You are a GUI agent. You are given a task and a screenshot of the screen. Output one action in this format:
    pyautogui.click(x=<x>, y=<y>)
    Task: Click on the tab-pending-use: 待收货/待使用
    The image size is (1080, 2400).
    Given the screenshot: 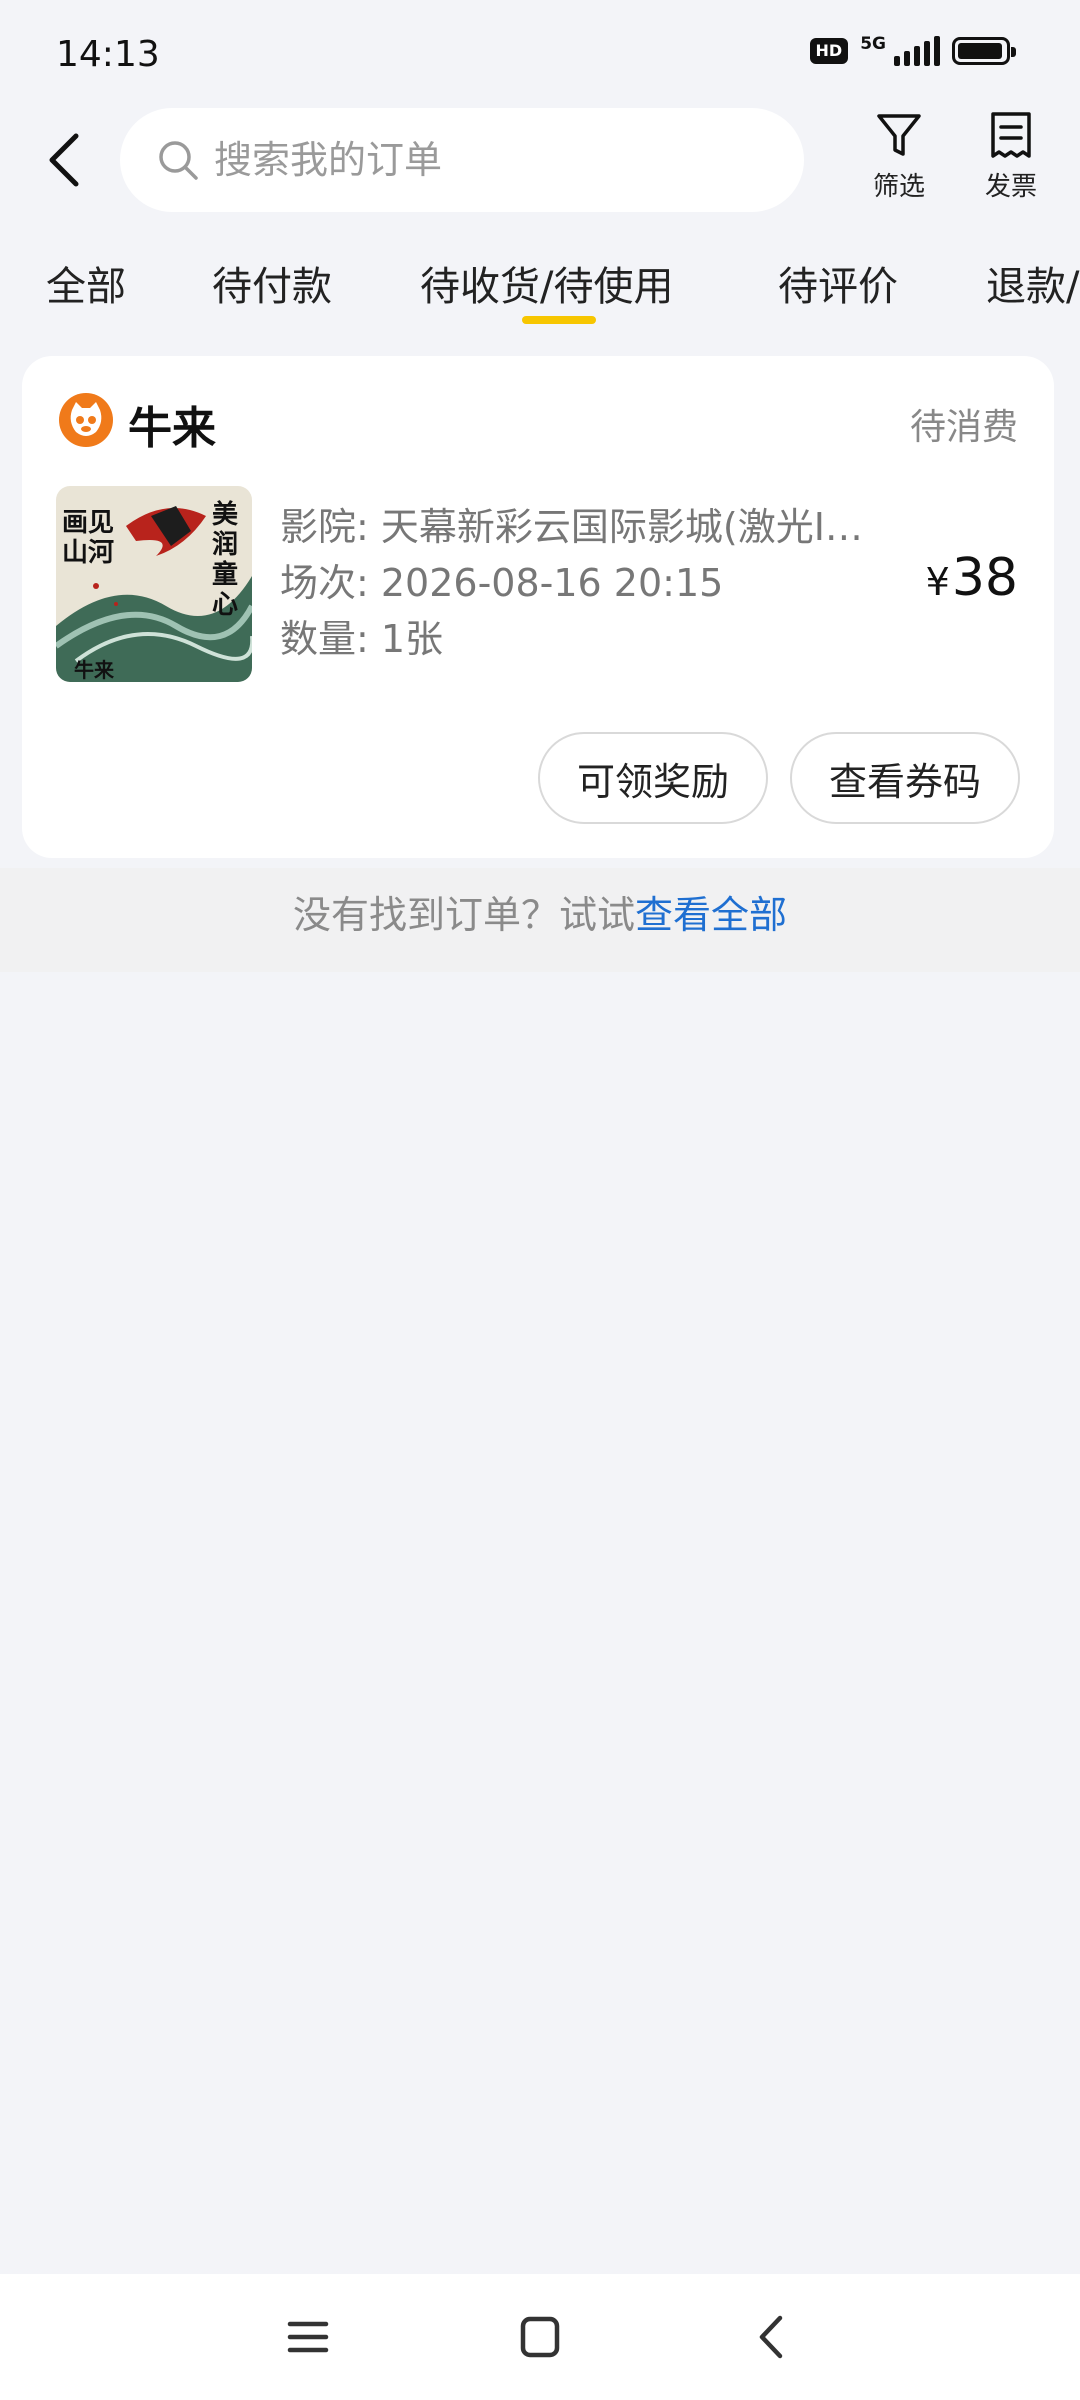 What is the action you would take?
    pyautogui.click(x=546, y=283)
    